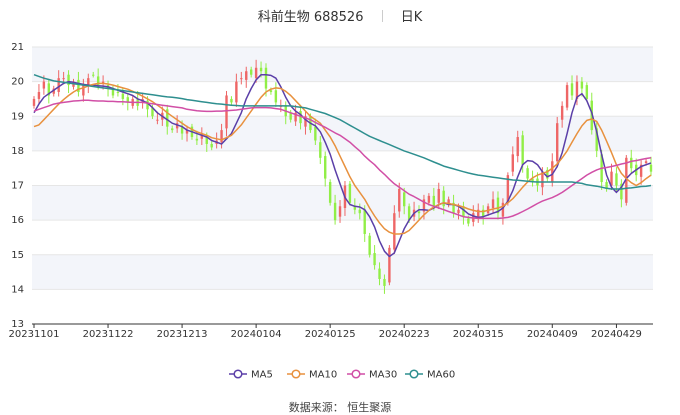  I want to click on x-tick-label-20240409: 20240409, so click(552, 334).